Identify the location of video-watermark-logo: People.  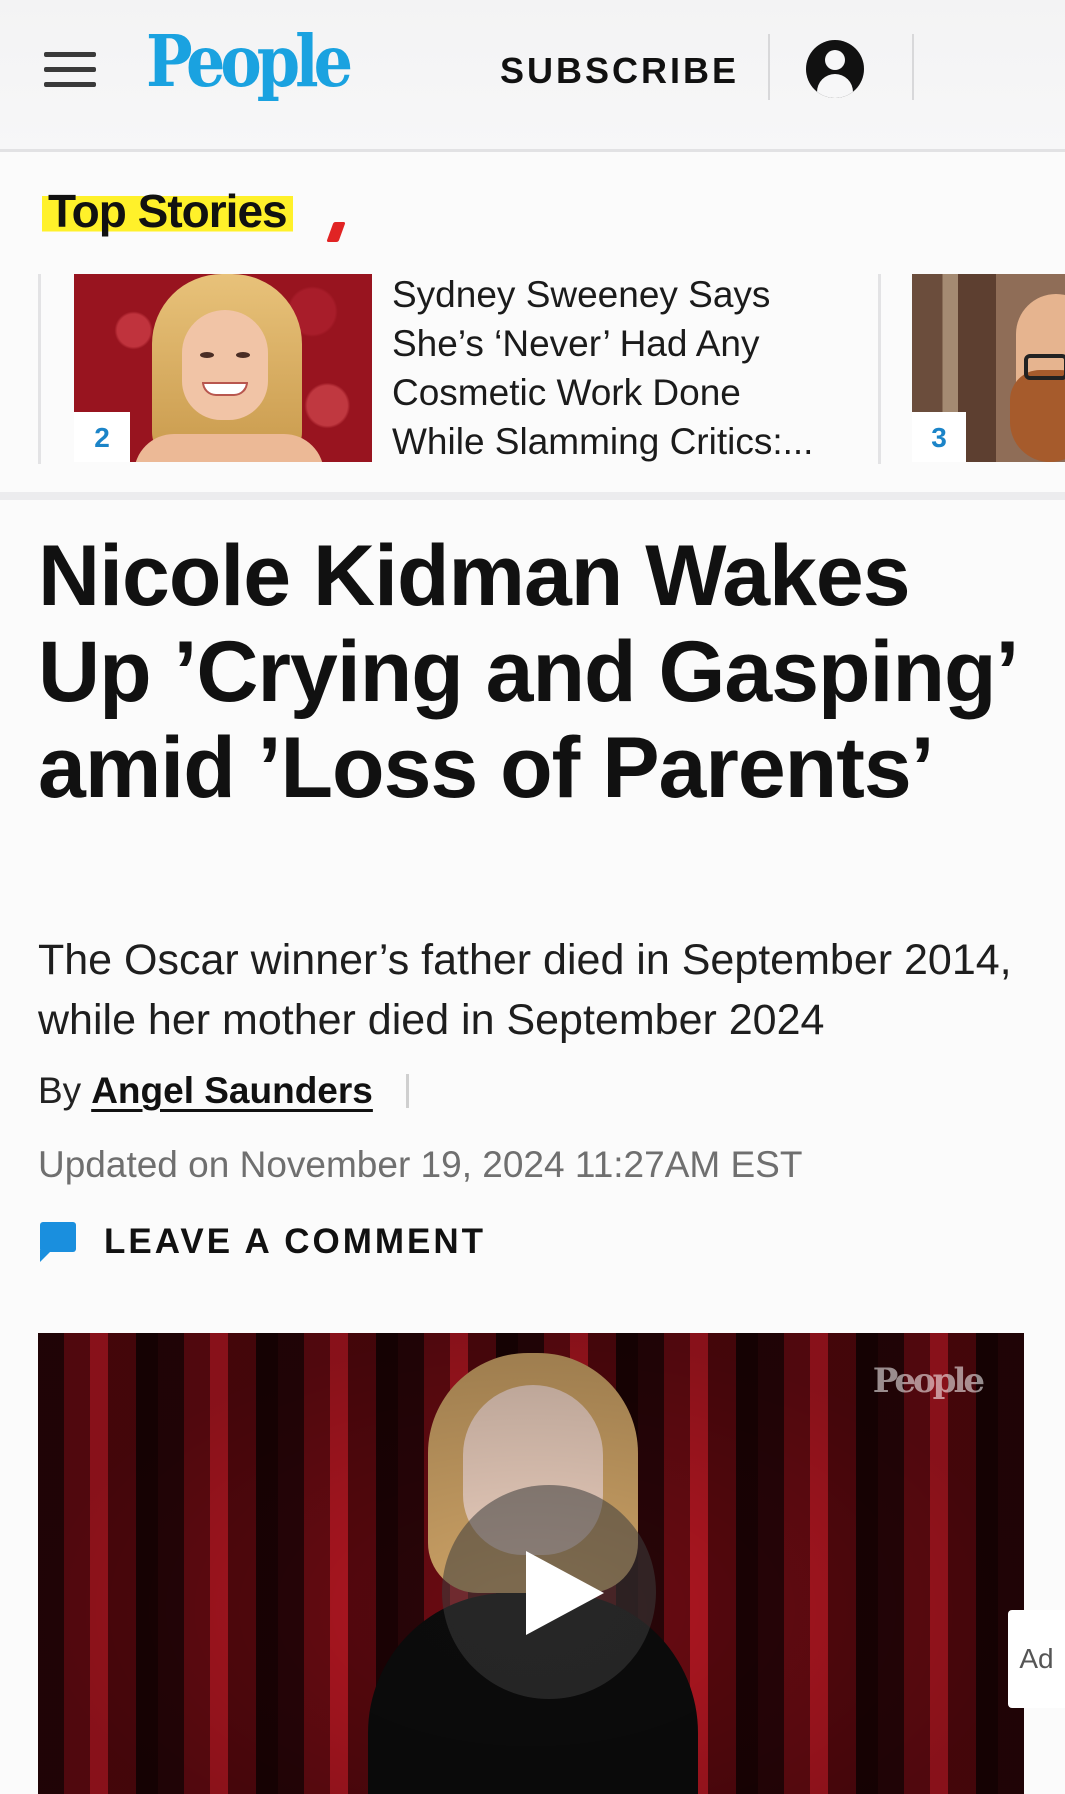
(928, 1381).